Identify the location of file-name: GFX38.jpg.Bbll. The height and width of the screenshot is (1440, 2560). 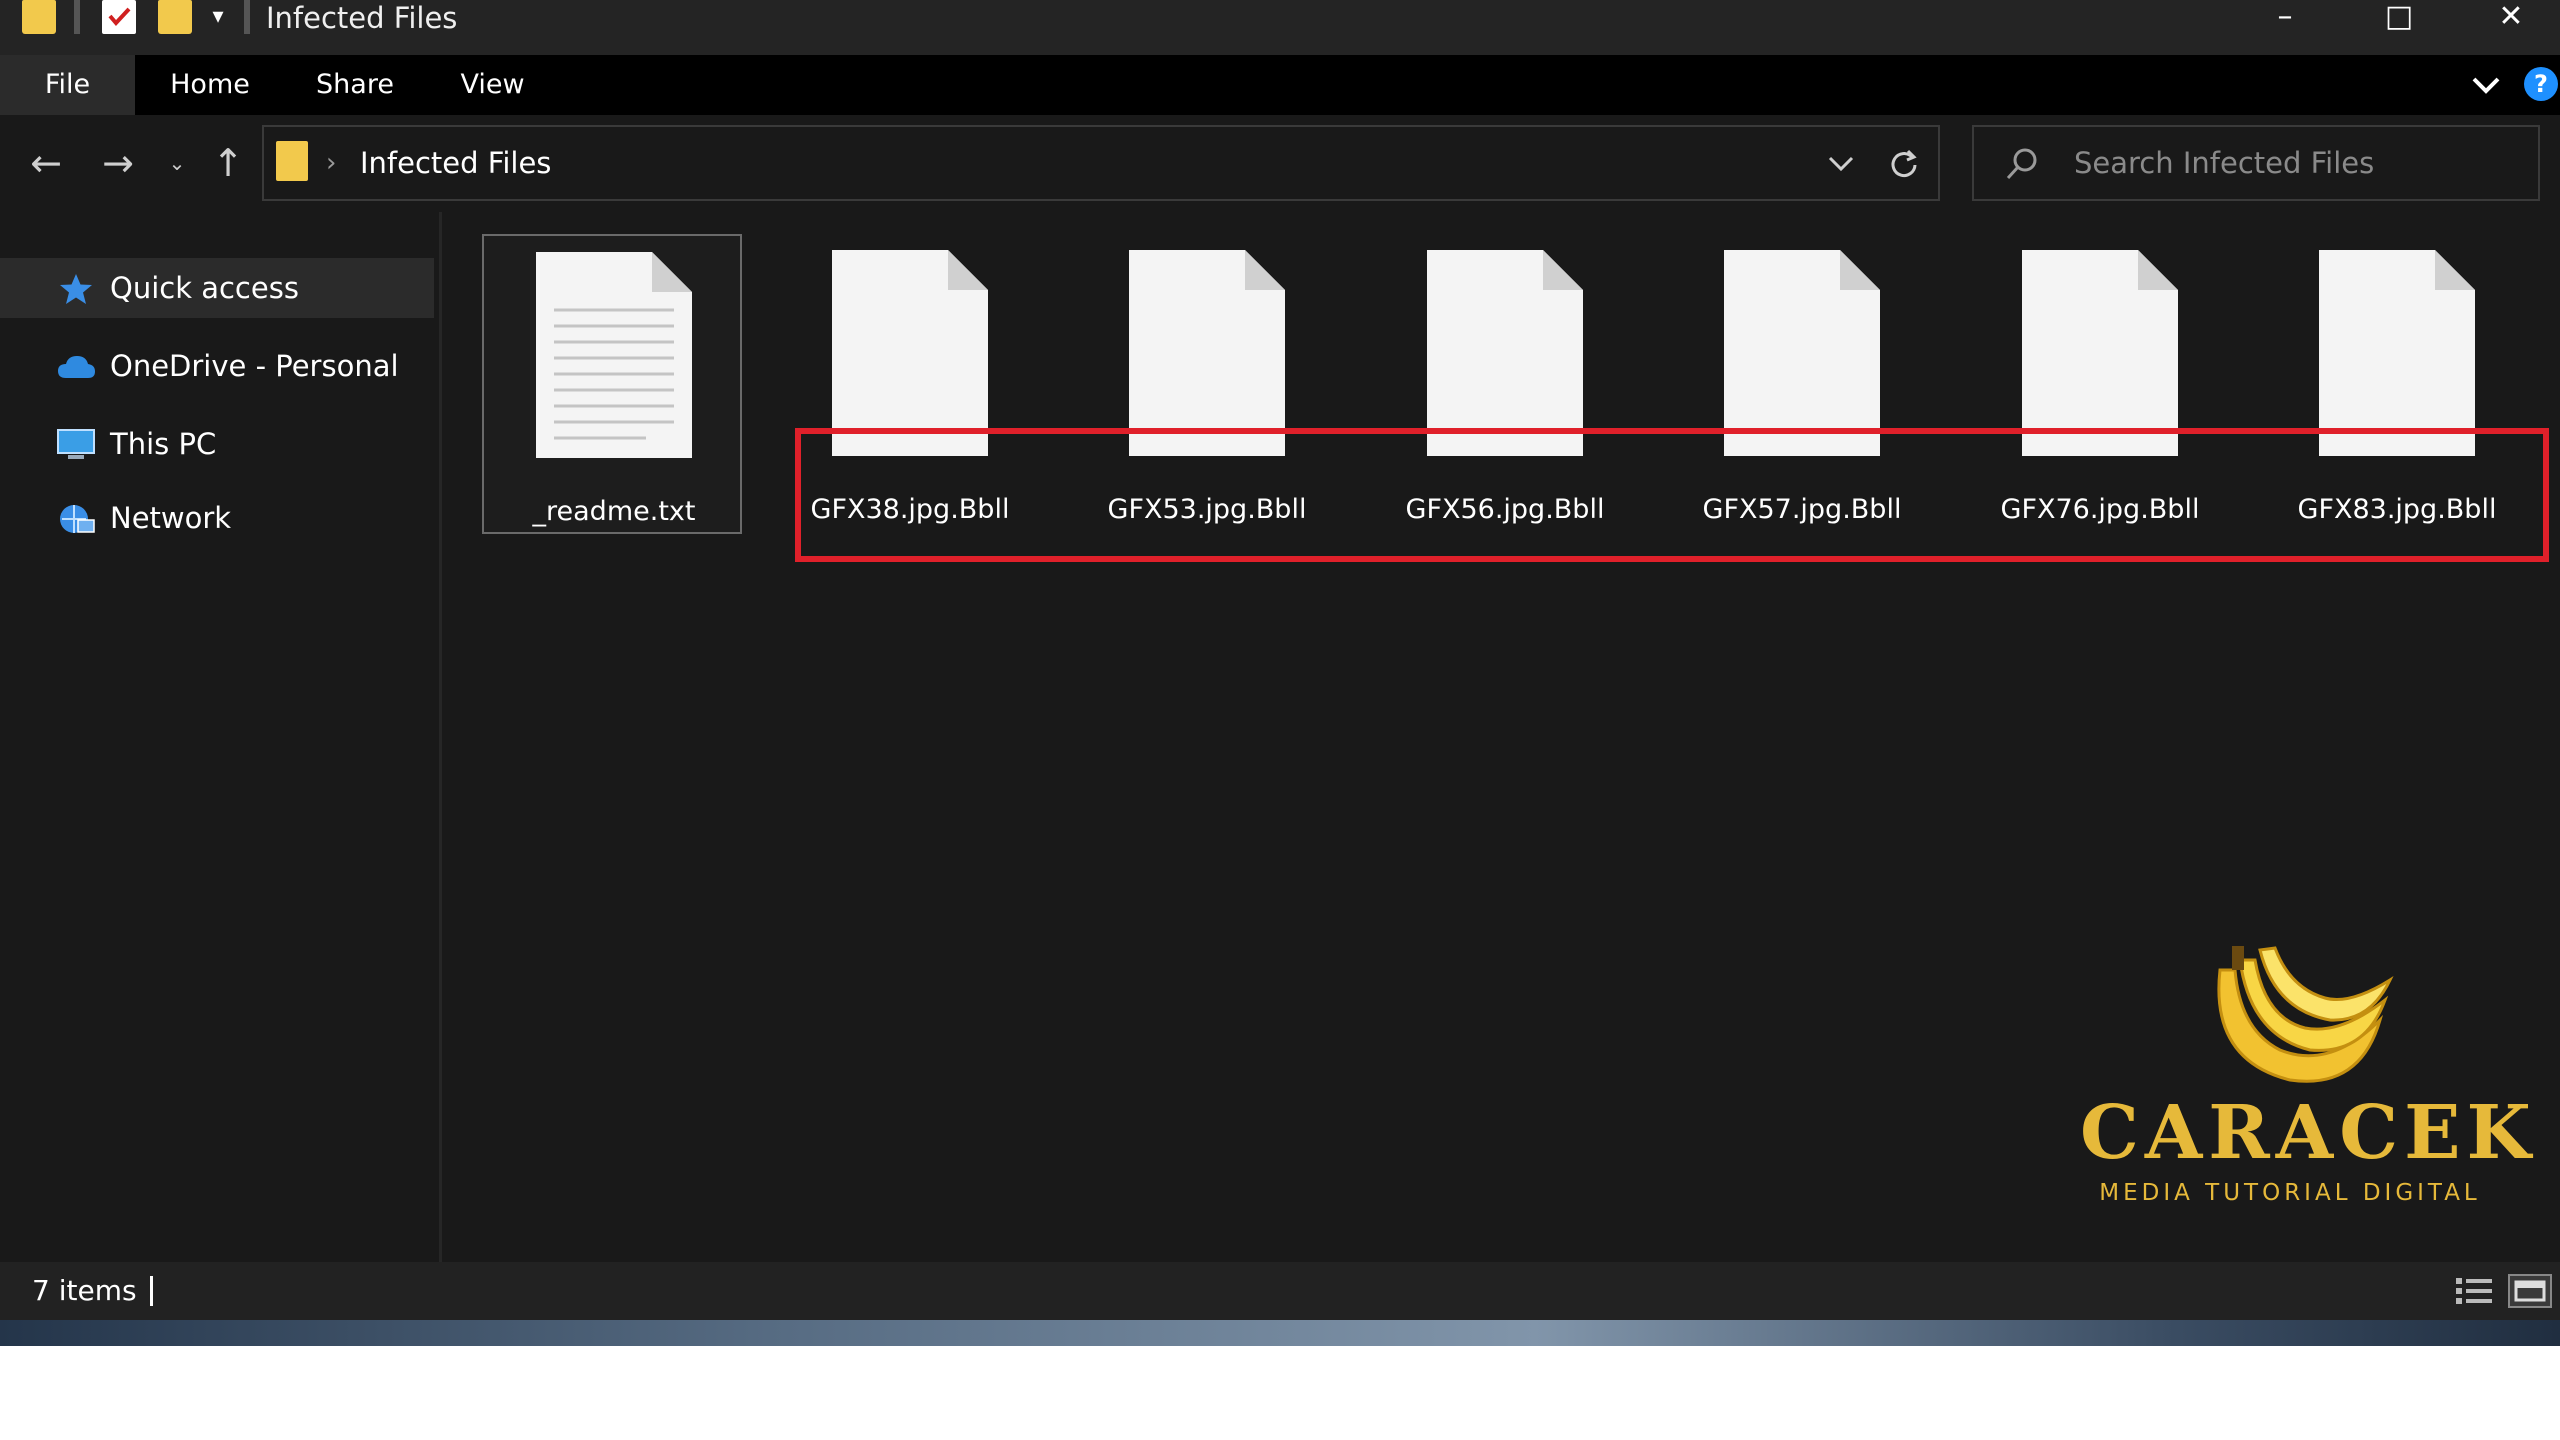
(910, 509).